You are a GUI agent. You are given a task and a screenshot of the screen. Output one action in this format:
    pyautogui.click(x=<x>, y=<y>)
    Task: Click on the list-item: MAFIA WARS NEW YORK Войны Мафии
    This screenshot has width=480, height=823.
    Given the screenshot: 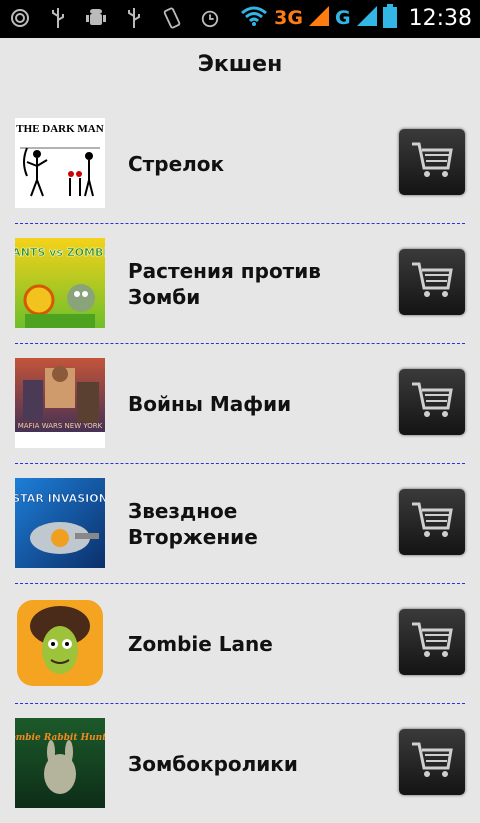 What is the action you would take?
    pyautogui.click(x=240, y=404)
    